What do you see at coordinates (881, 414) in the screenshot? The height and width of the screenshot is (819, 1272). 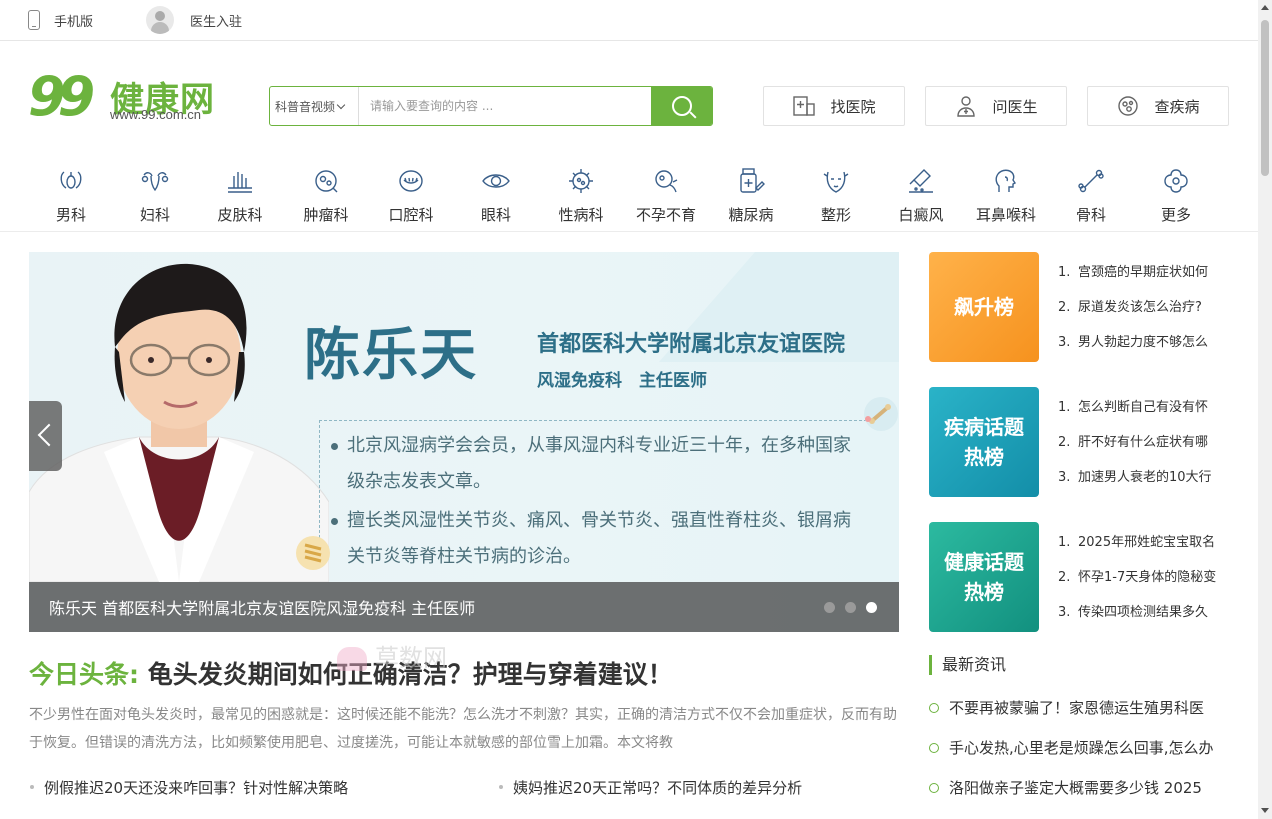 I see `bone-icon` at bounding box center [881, 414].